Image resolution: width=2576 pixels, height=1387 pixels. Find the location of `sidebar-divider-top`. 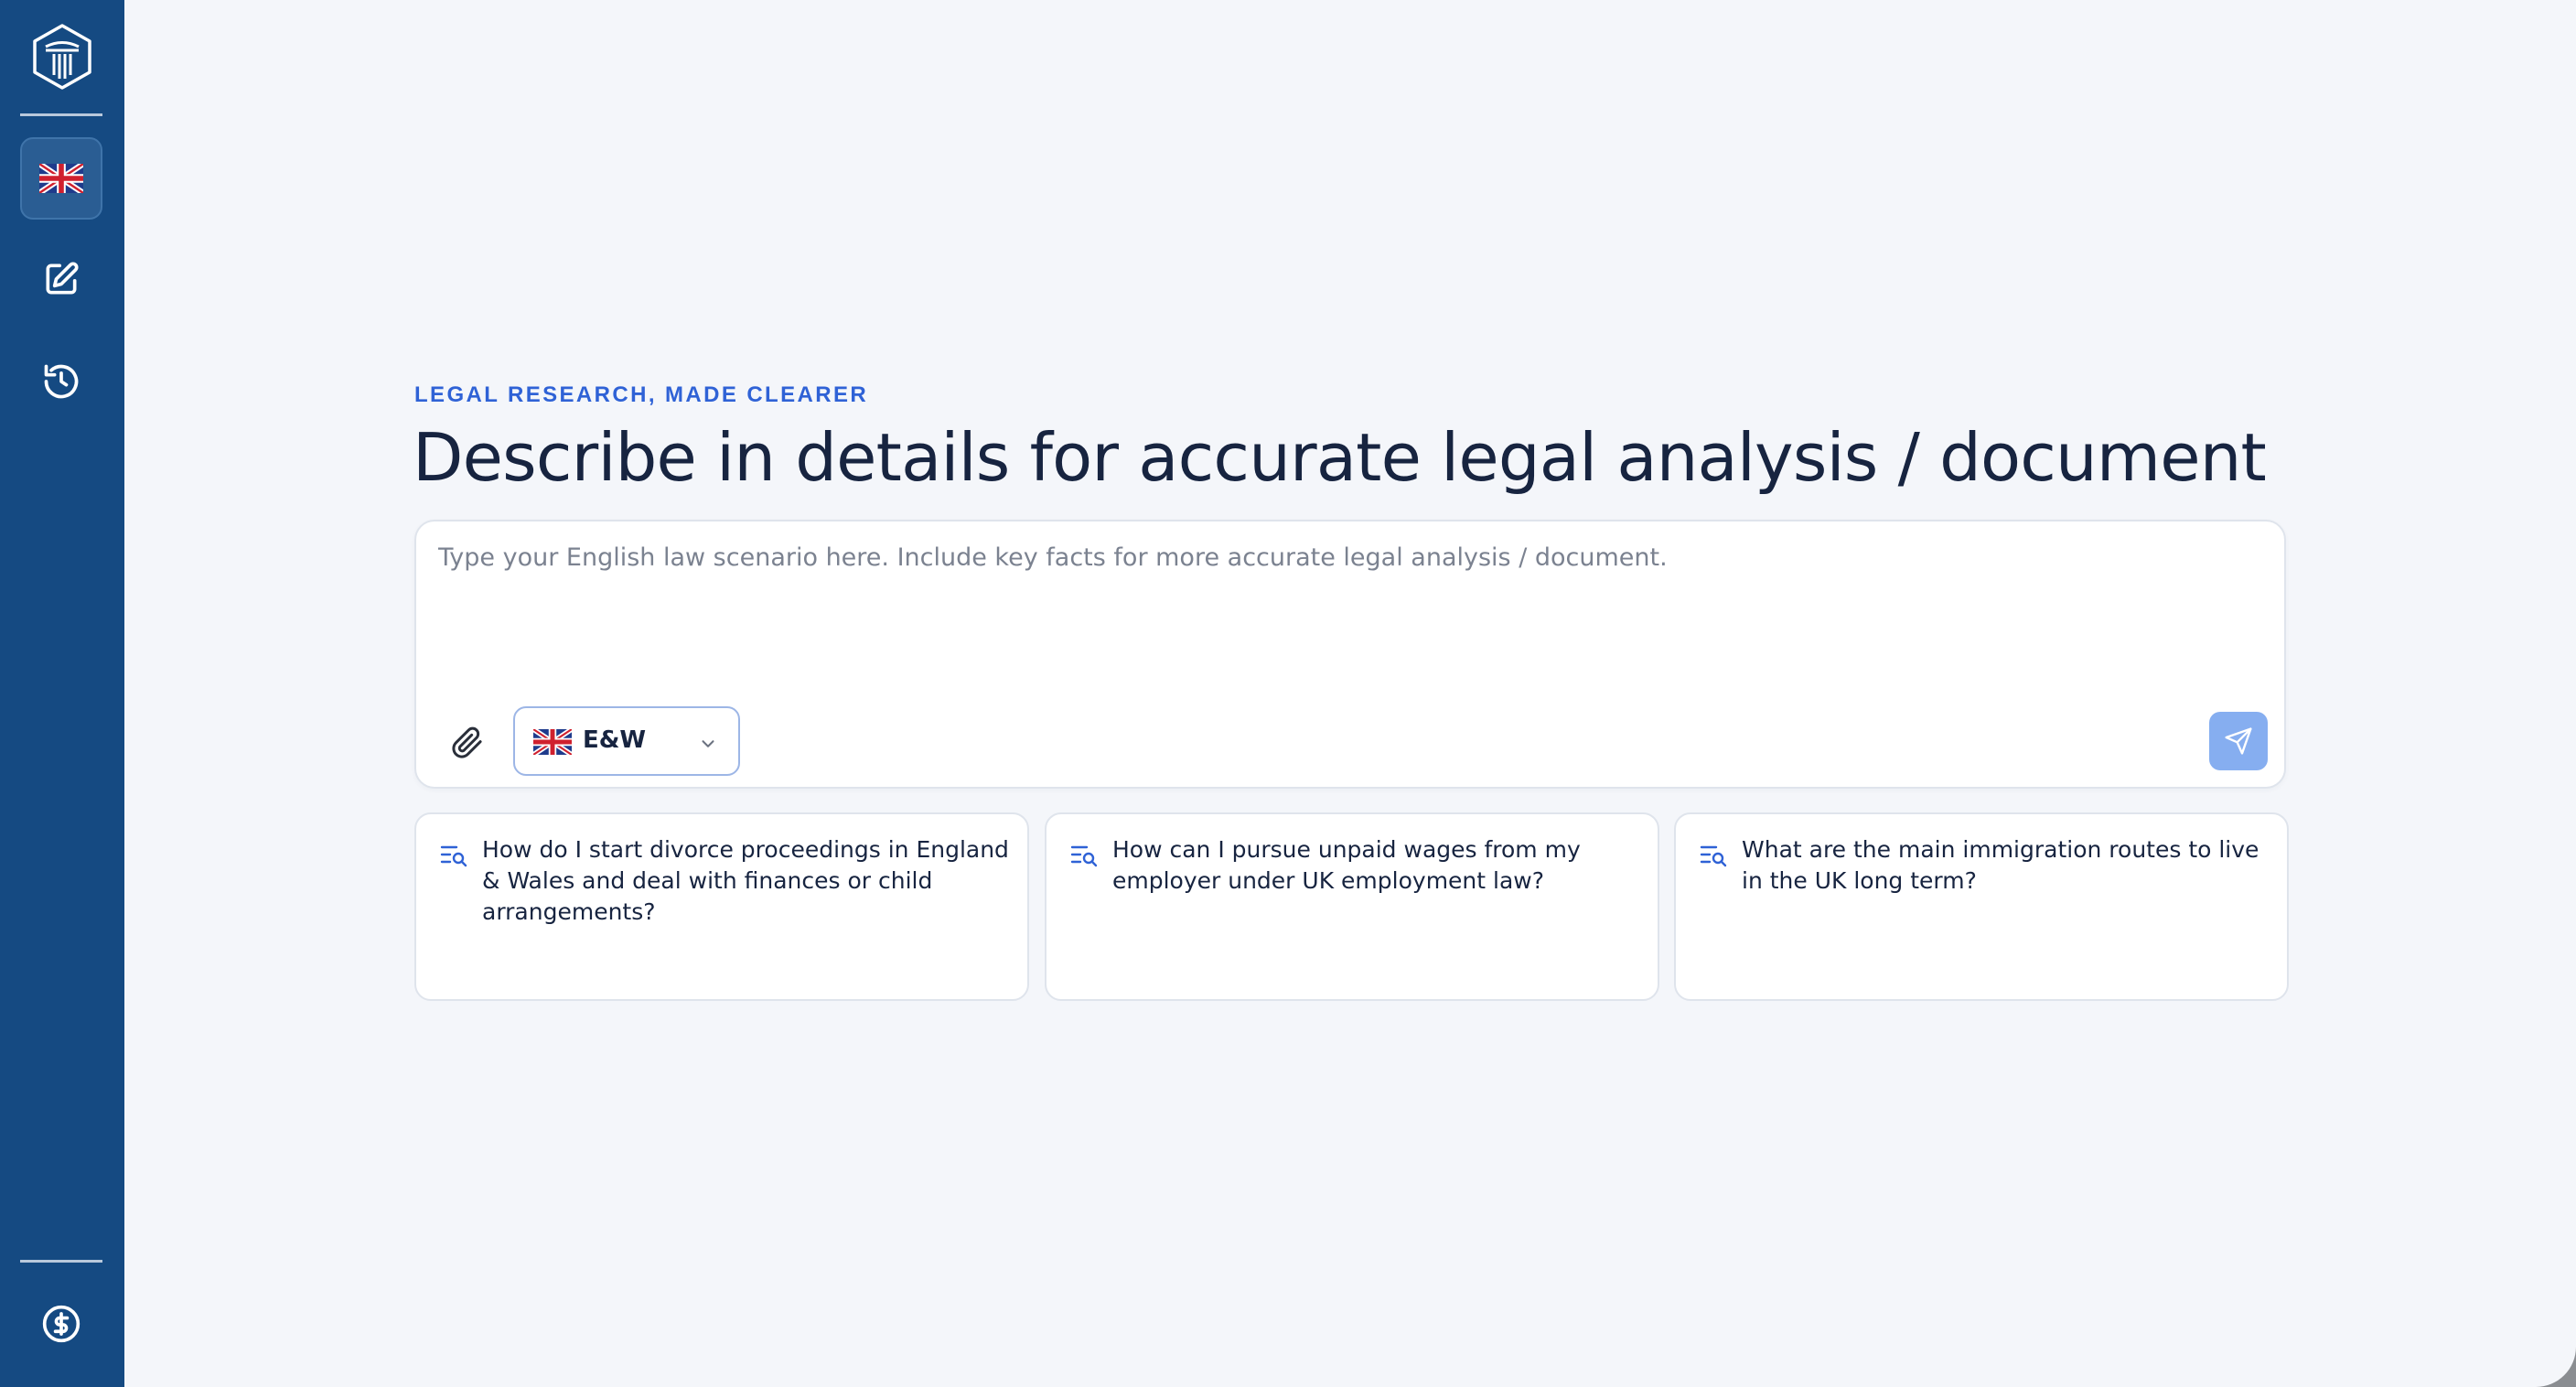

sidebar-divider-top is located at coordinates (61, 114).